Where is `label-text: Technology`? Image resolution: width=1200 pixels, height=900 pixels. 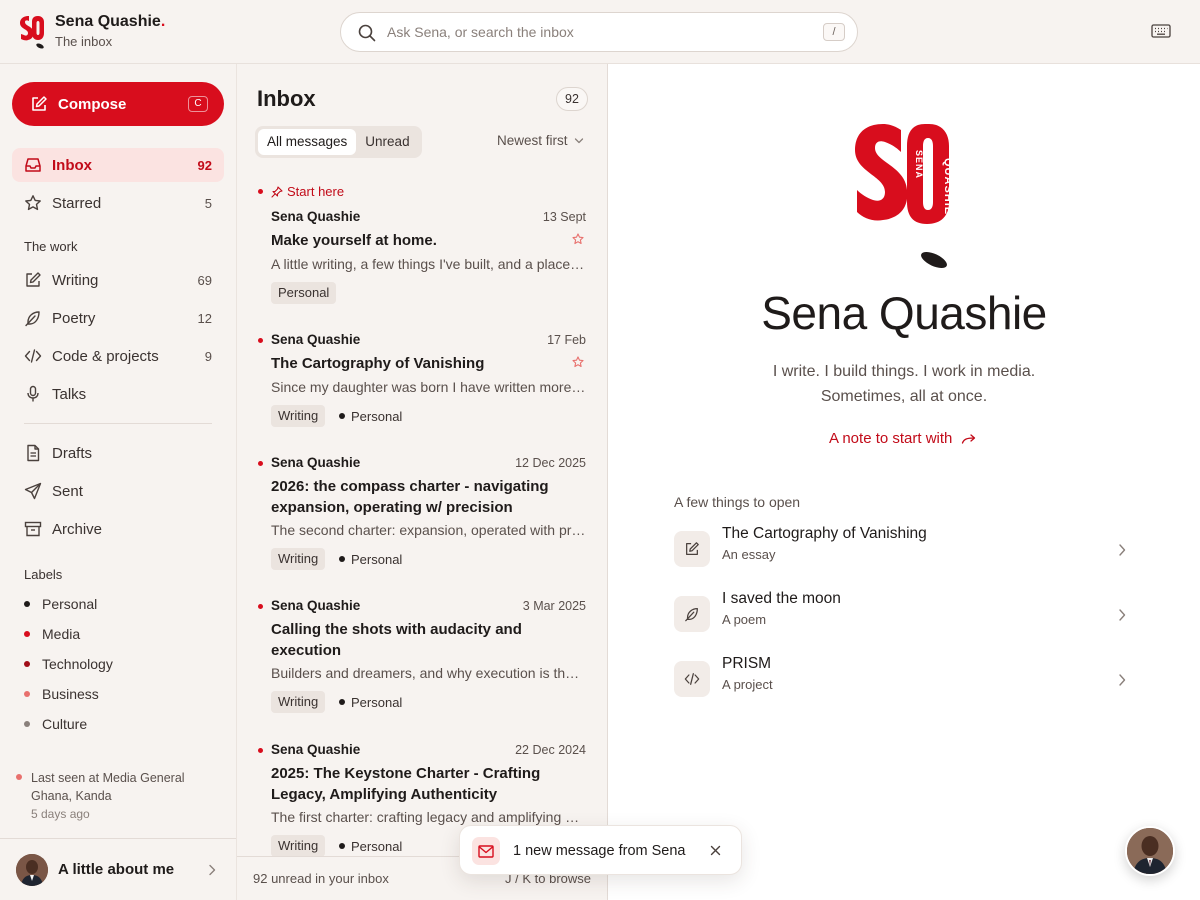
label-text: Technology is located at coordinates (77, 664).